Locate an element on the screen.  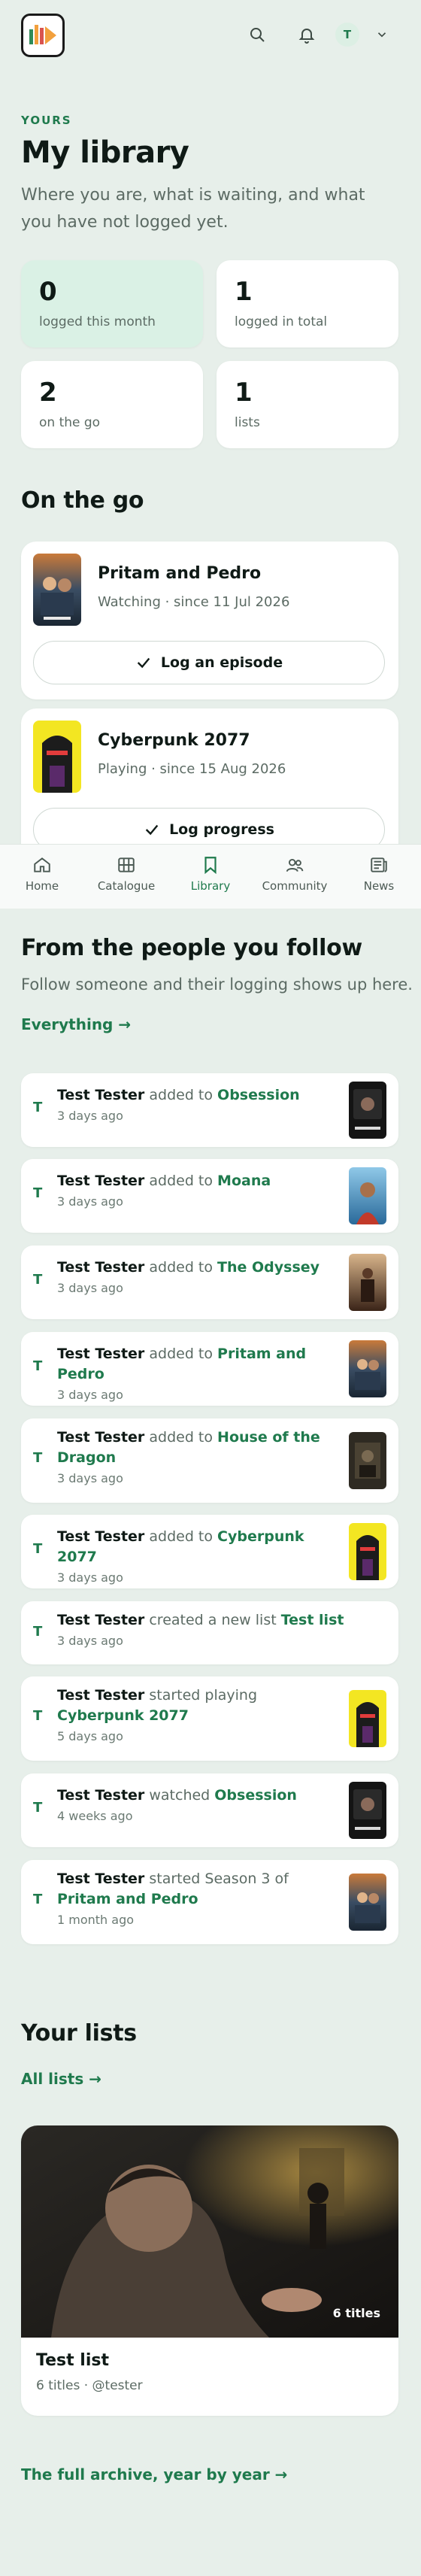
home-icon is located at coordinates (42, 864).